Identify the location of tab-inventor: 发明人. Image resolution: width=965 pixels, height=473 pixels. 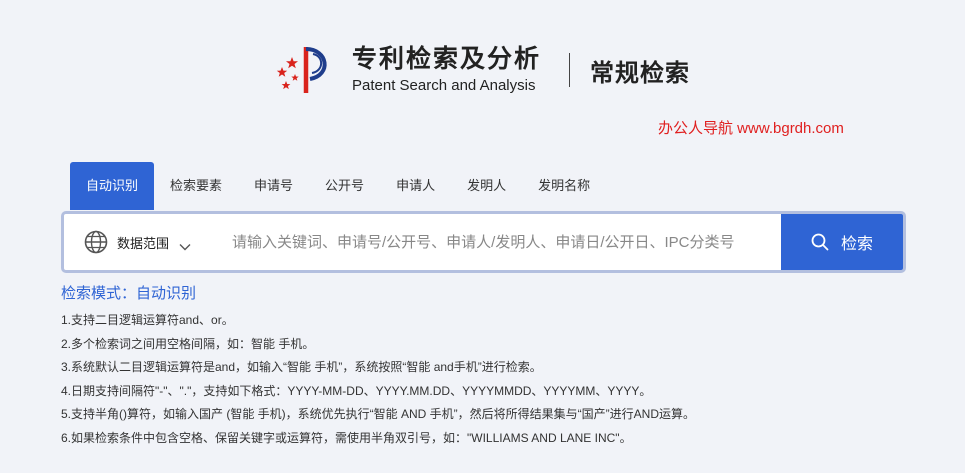
(486, 186).